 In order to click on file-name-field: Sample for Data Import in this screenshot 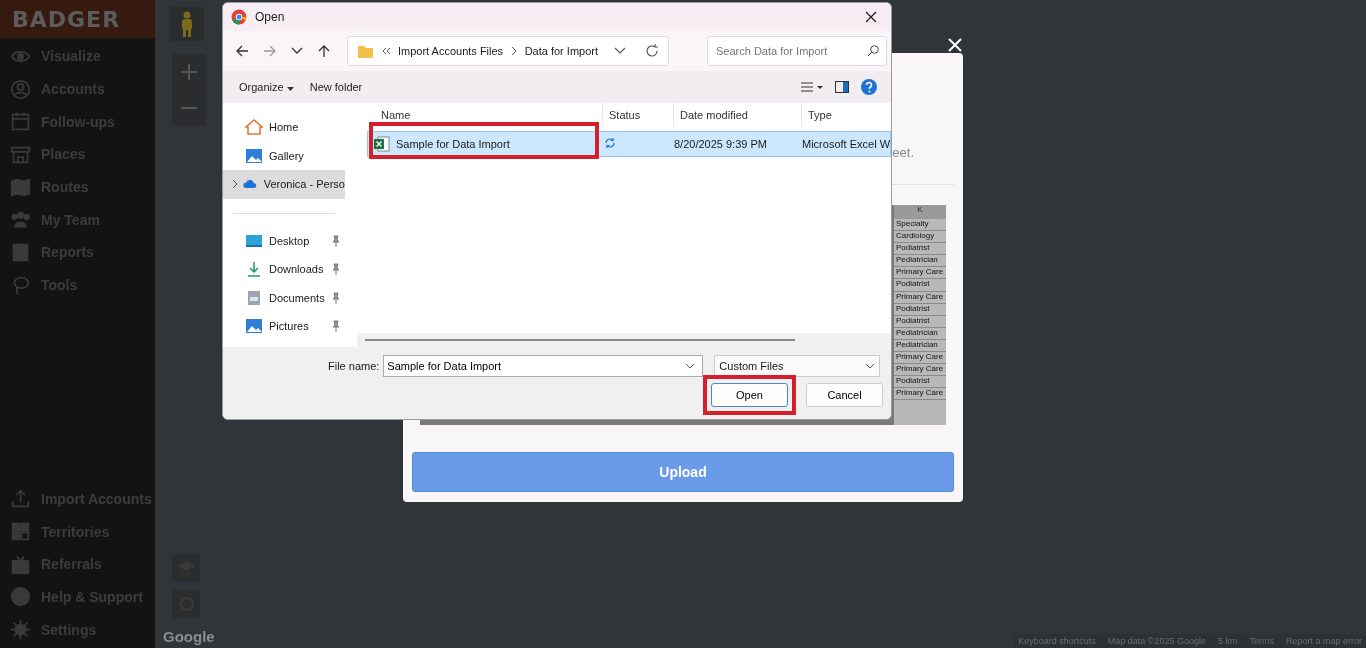, I will do `click(543, 366)`.